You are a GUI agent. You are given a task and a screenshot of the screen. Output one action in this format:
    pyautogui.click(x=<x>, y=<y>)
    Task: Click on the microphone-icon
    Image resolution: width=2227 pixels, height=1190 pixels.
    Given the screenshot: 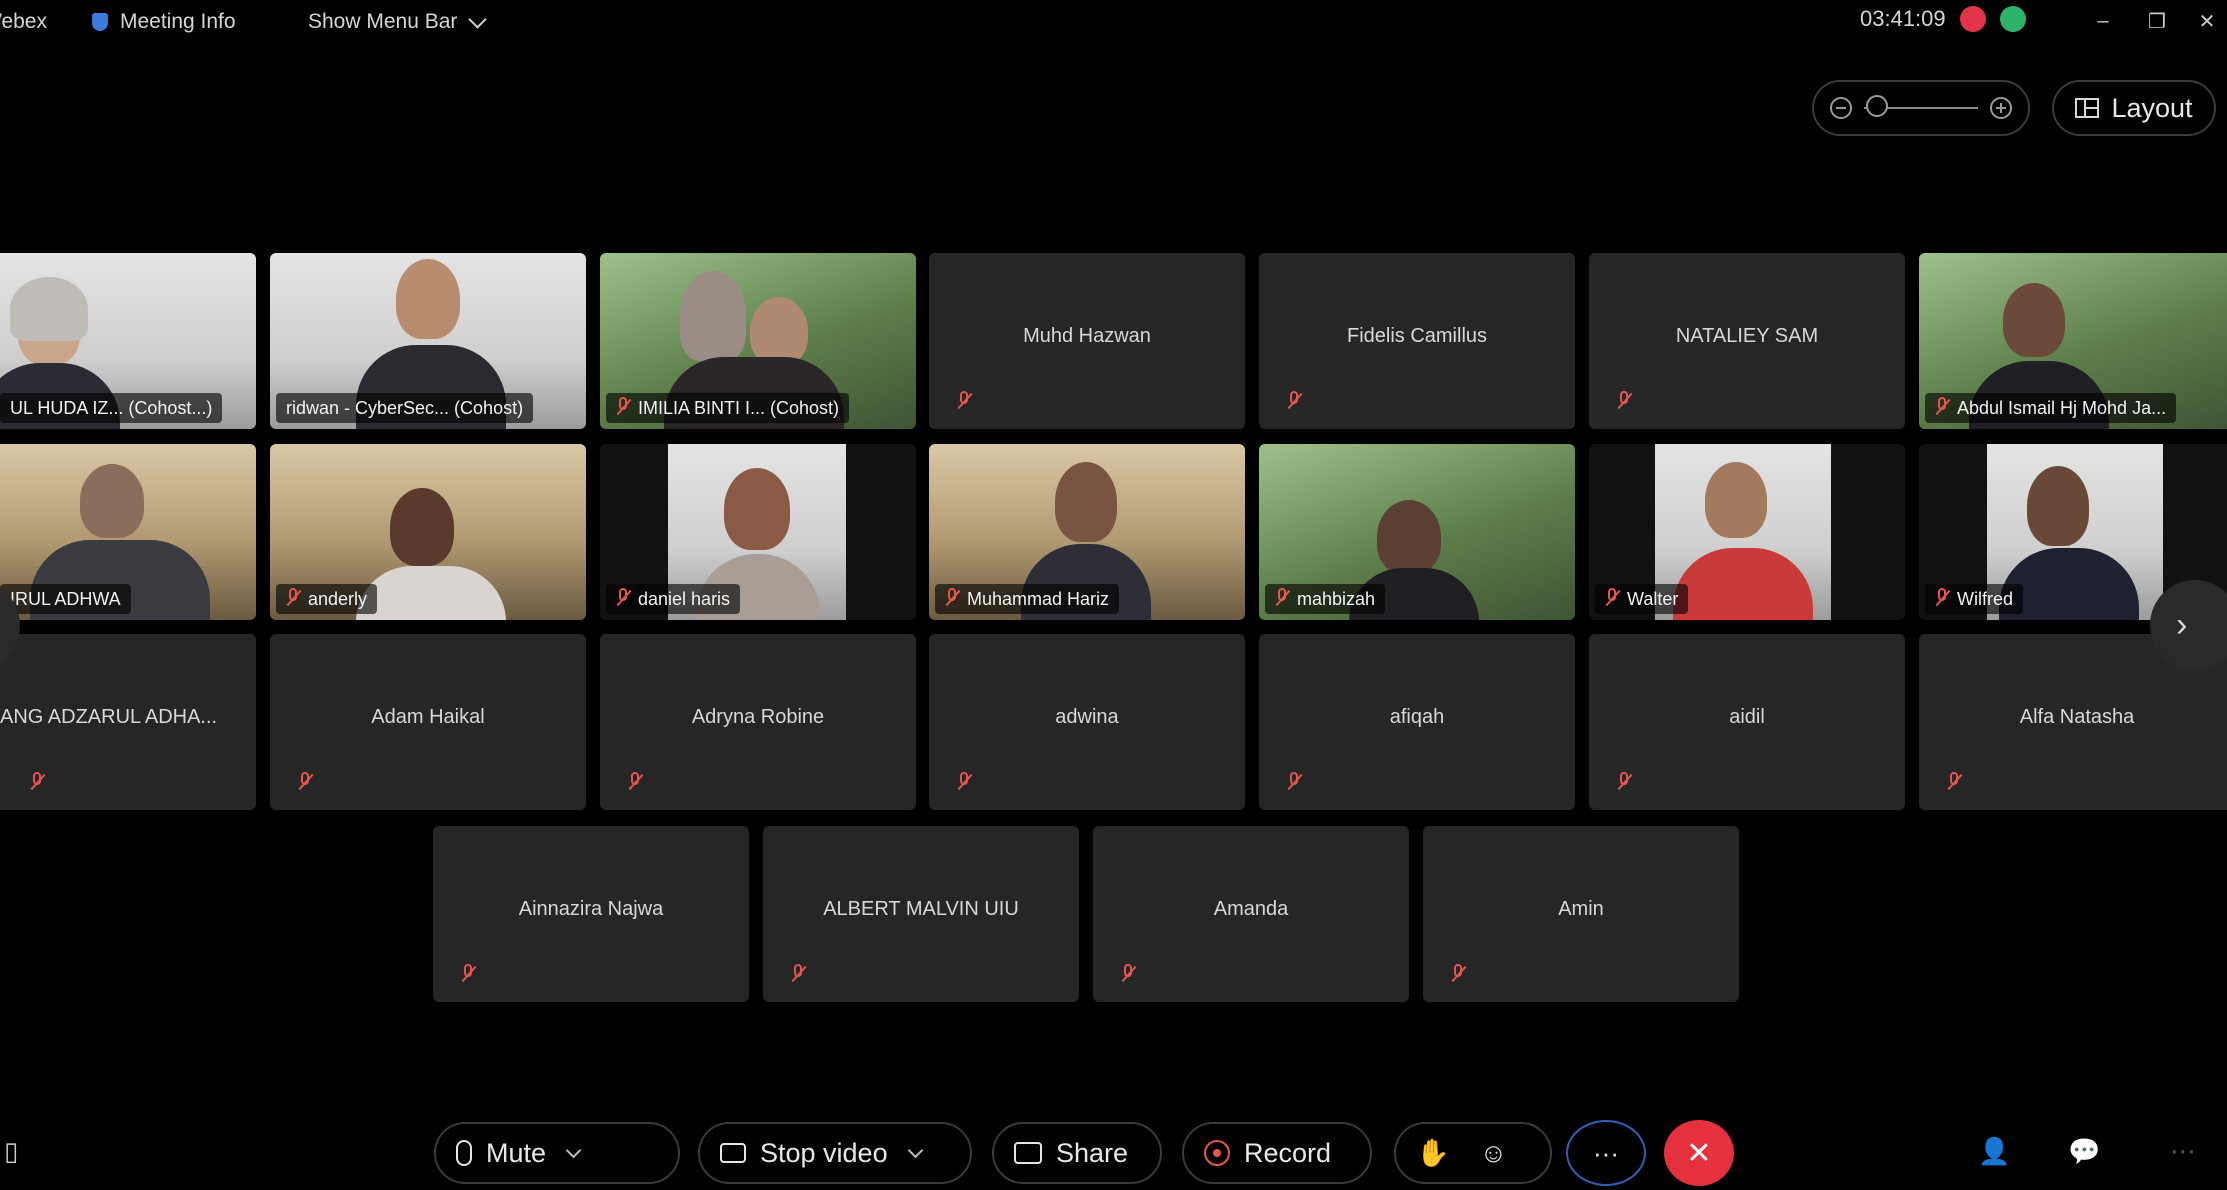 What is the action you would take?
    pyautogui.click(x=464, y=1153)
    